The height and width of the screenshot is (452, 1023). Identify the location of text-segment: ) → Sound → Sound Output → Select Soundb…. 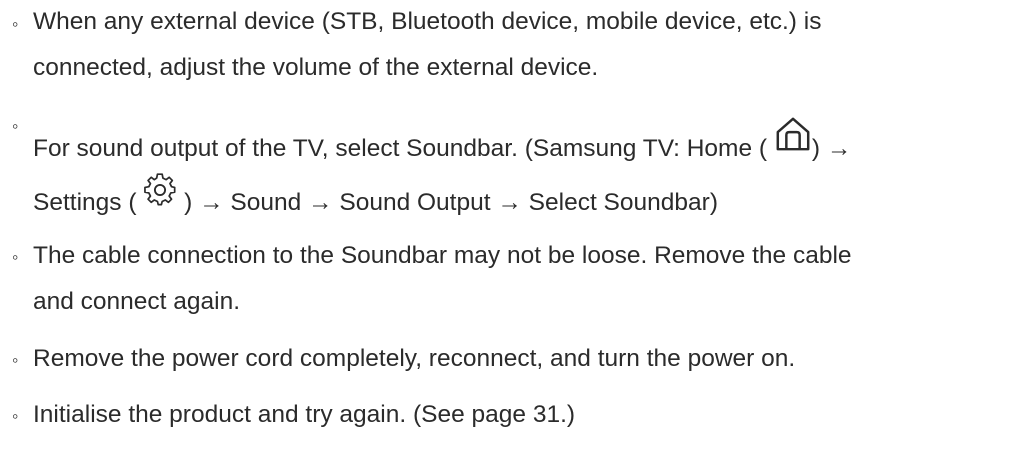
(447, 202).